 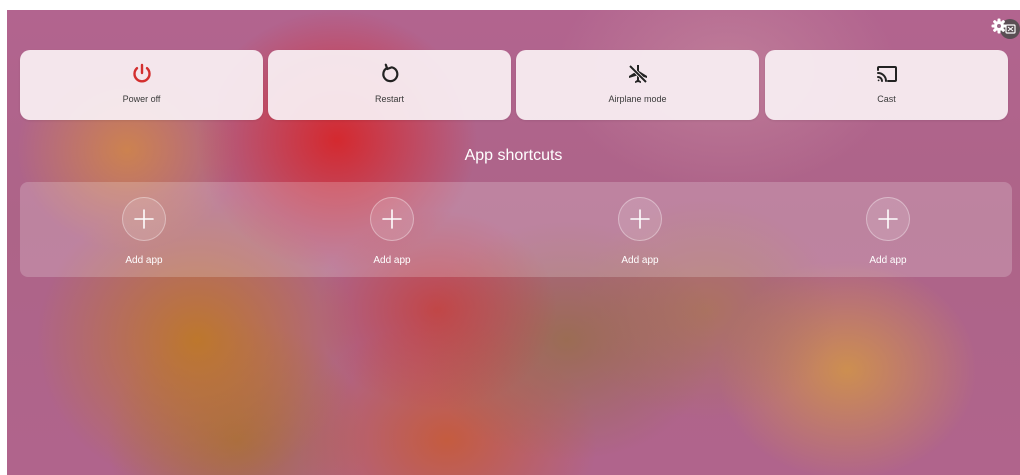 I want to click on power-off-label: Power off, so click(x=141, y=99).